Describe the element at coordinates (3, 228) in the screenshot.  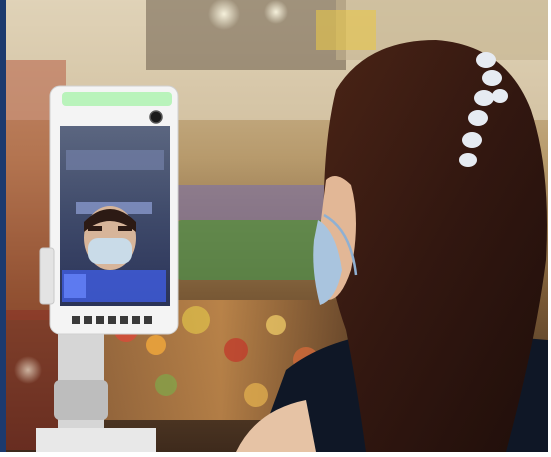
I see `left-border-bar` at that location.